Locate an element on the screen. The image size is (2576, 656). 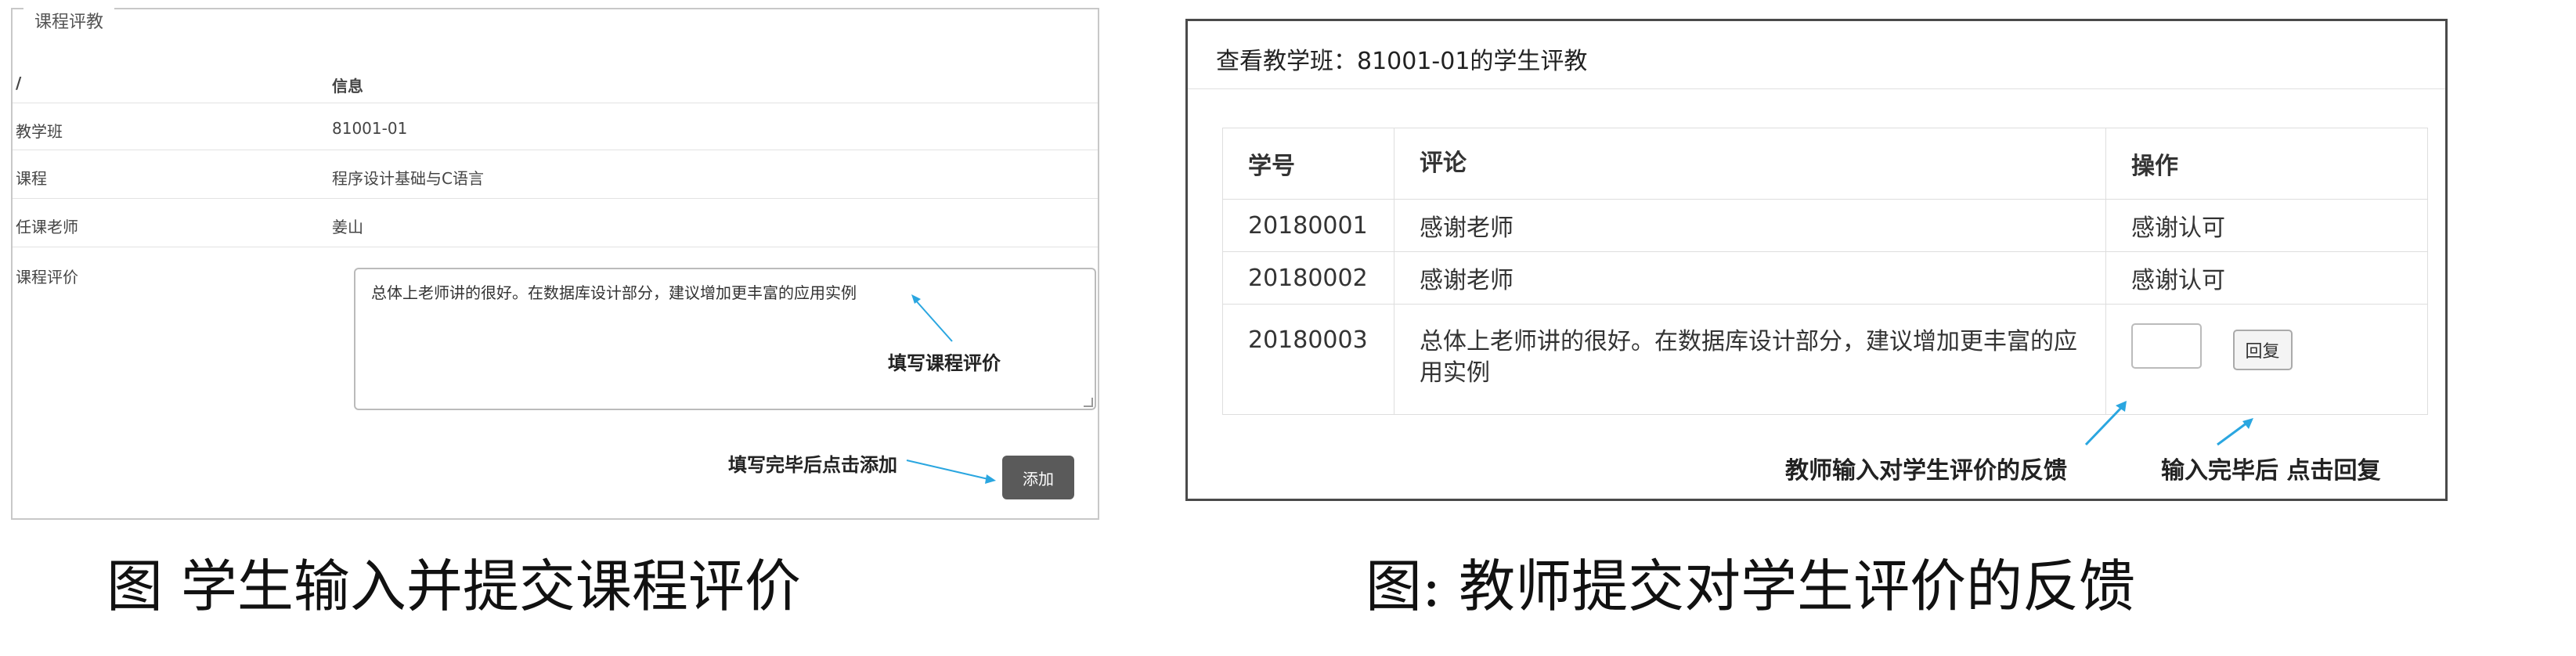
column-header: 评论 is located at coordinates (1750, 164).